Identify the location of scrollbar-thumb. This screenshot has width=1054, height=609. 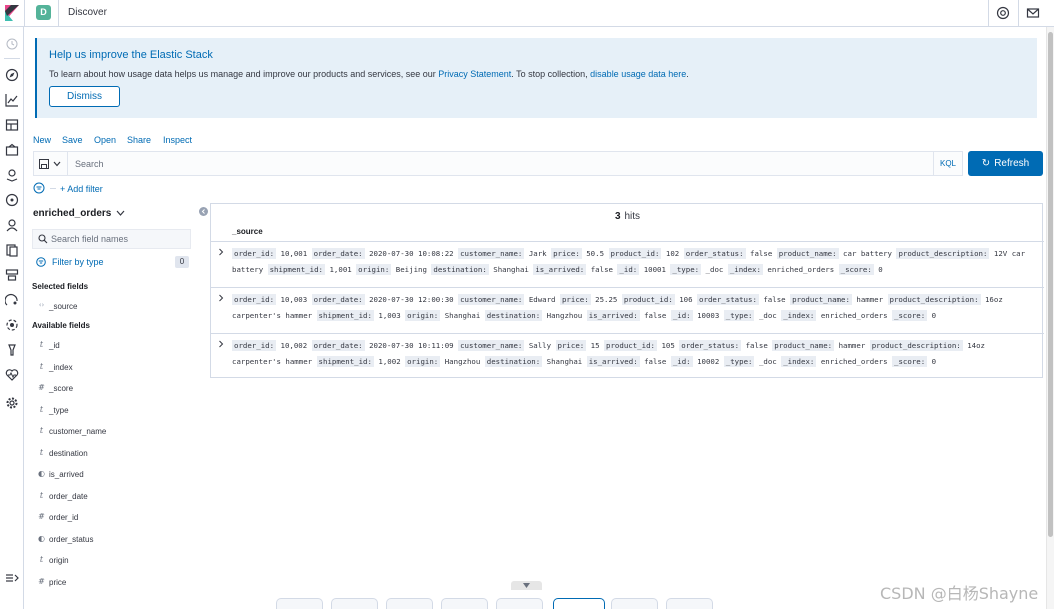
(1050, 284).